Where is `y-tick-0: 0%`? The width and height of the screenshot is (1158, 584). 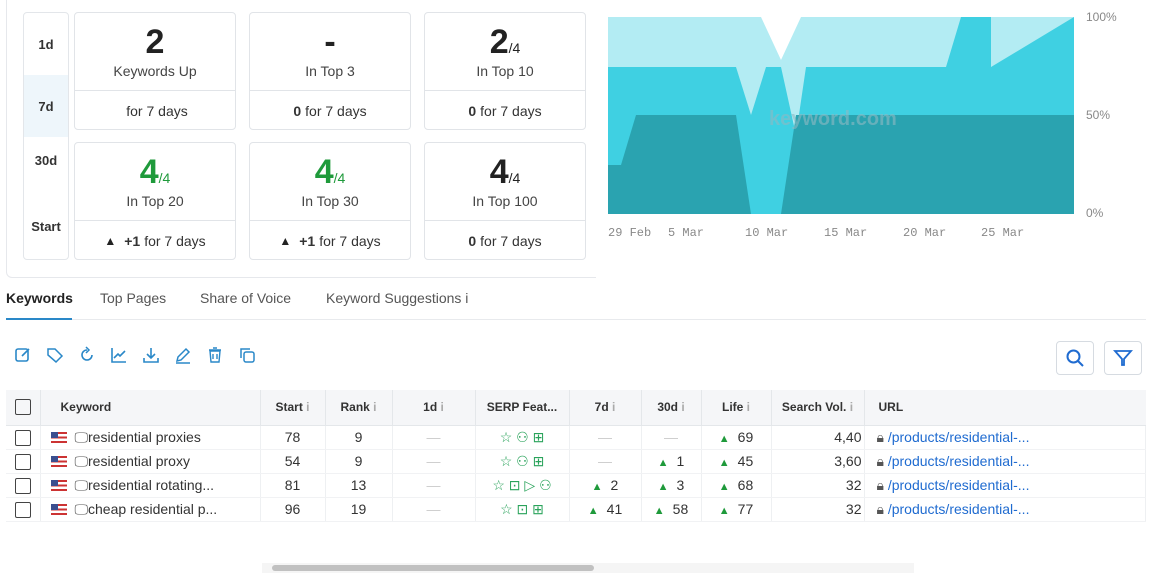
y-tick-0: 0% is located at coordinates (1095, 213).